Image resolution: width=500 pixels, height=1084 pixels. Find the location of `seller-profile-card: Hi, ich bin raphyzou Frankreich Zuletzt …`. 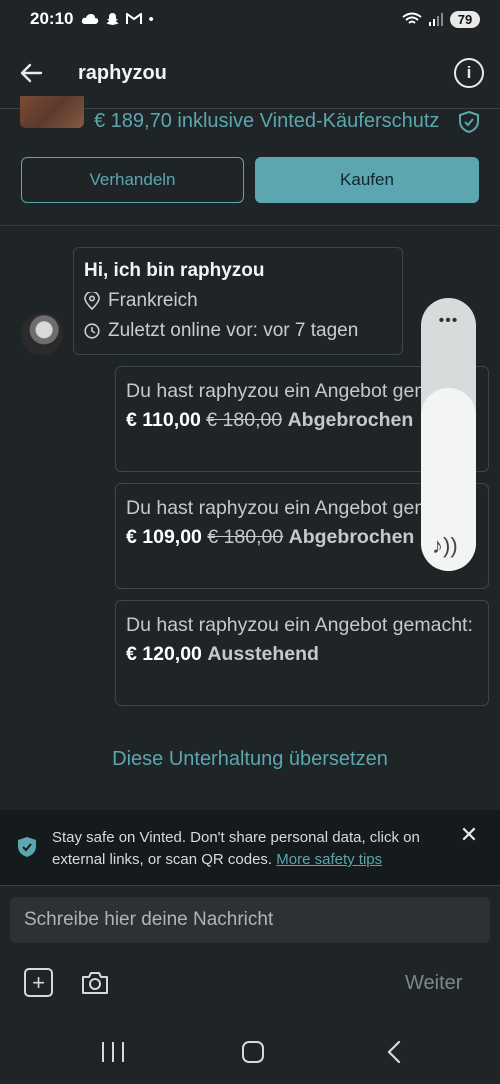

seller-profile-card: Hi, ich bin raphyzou Frankreich Zuletzt … is located at coordinates (238, 301).